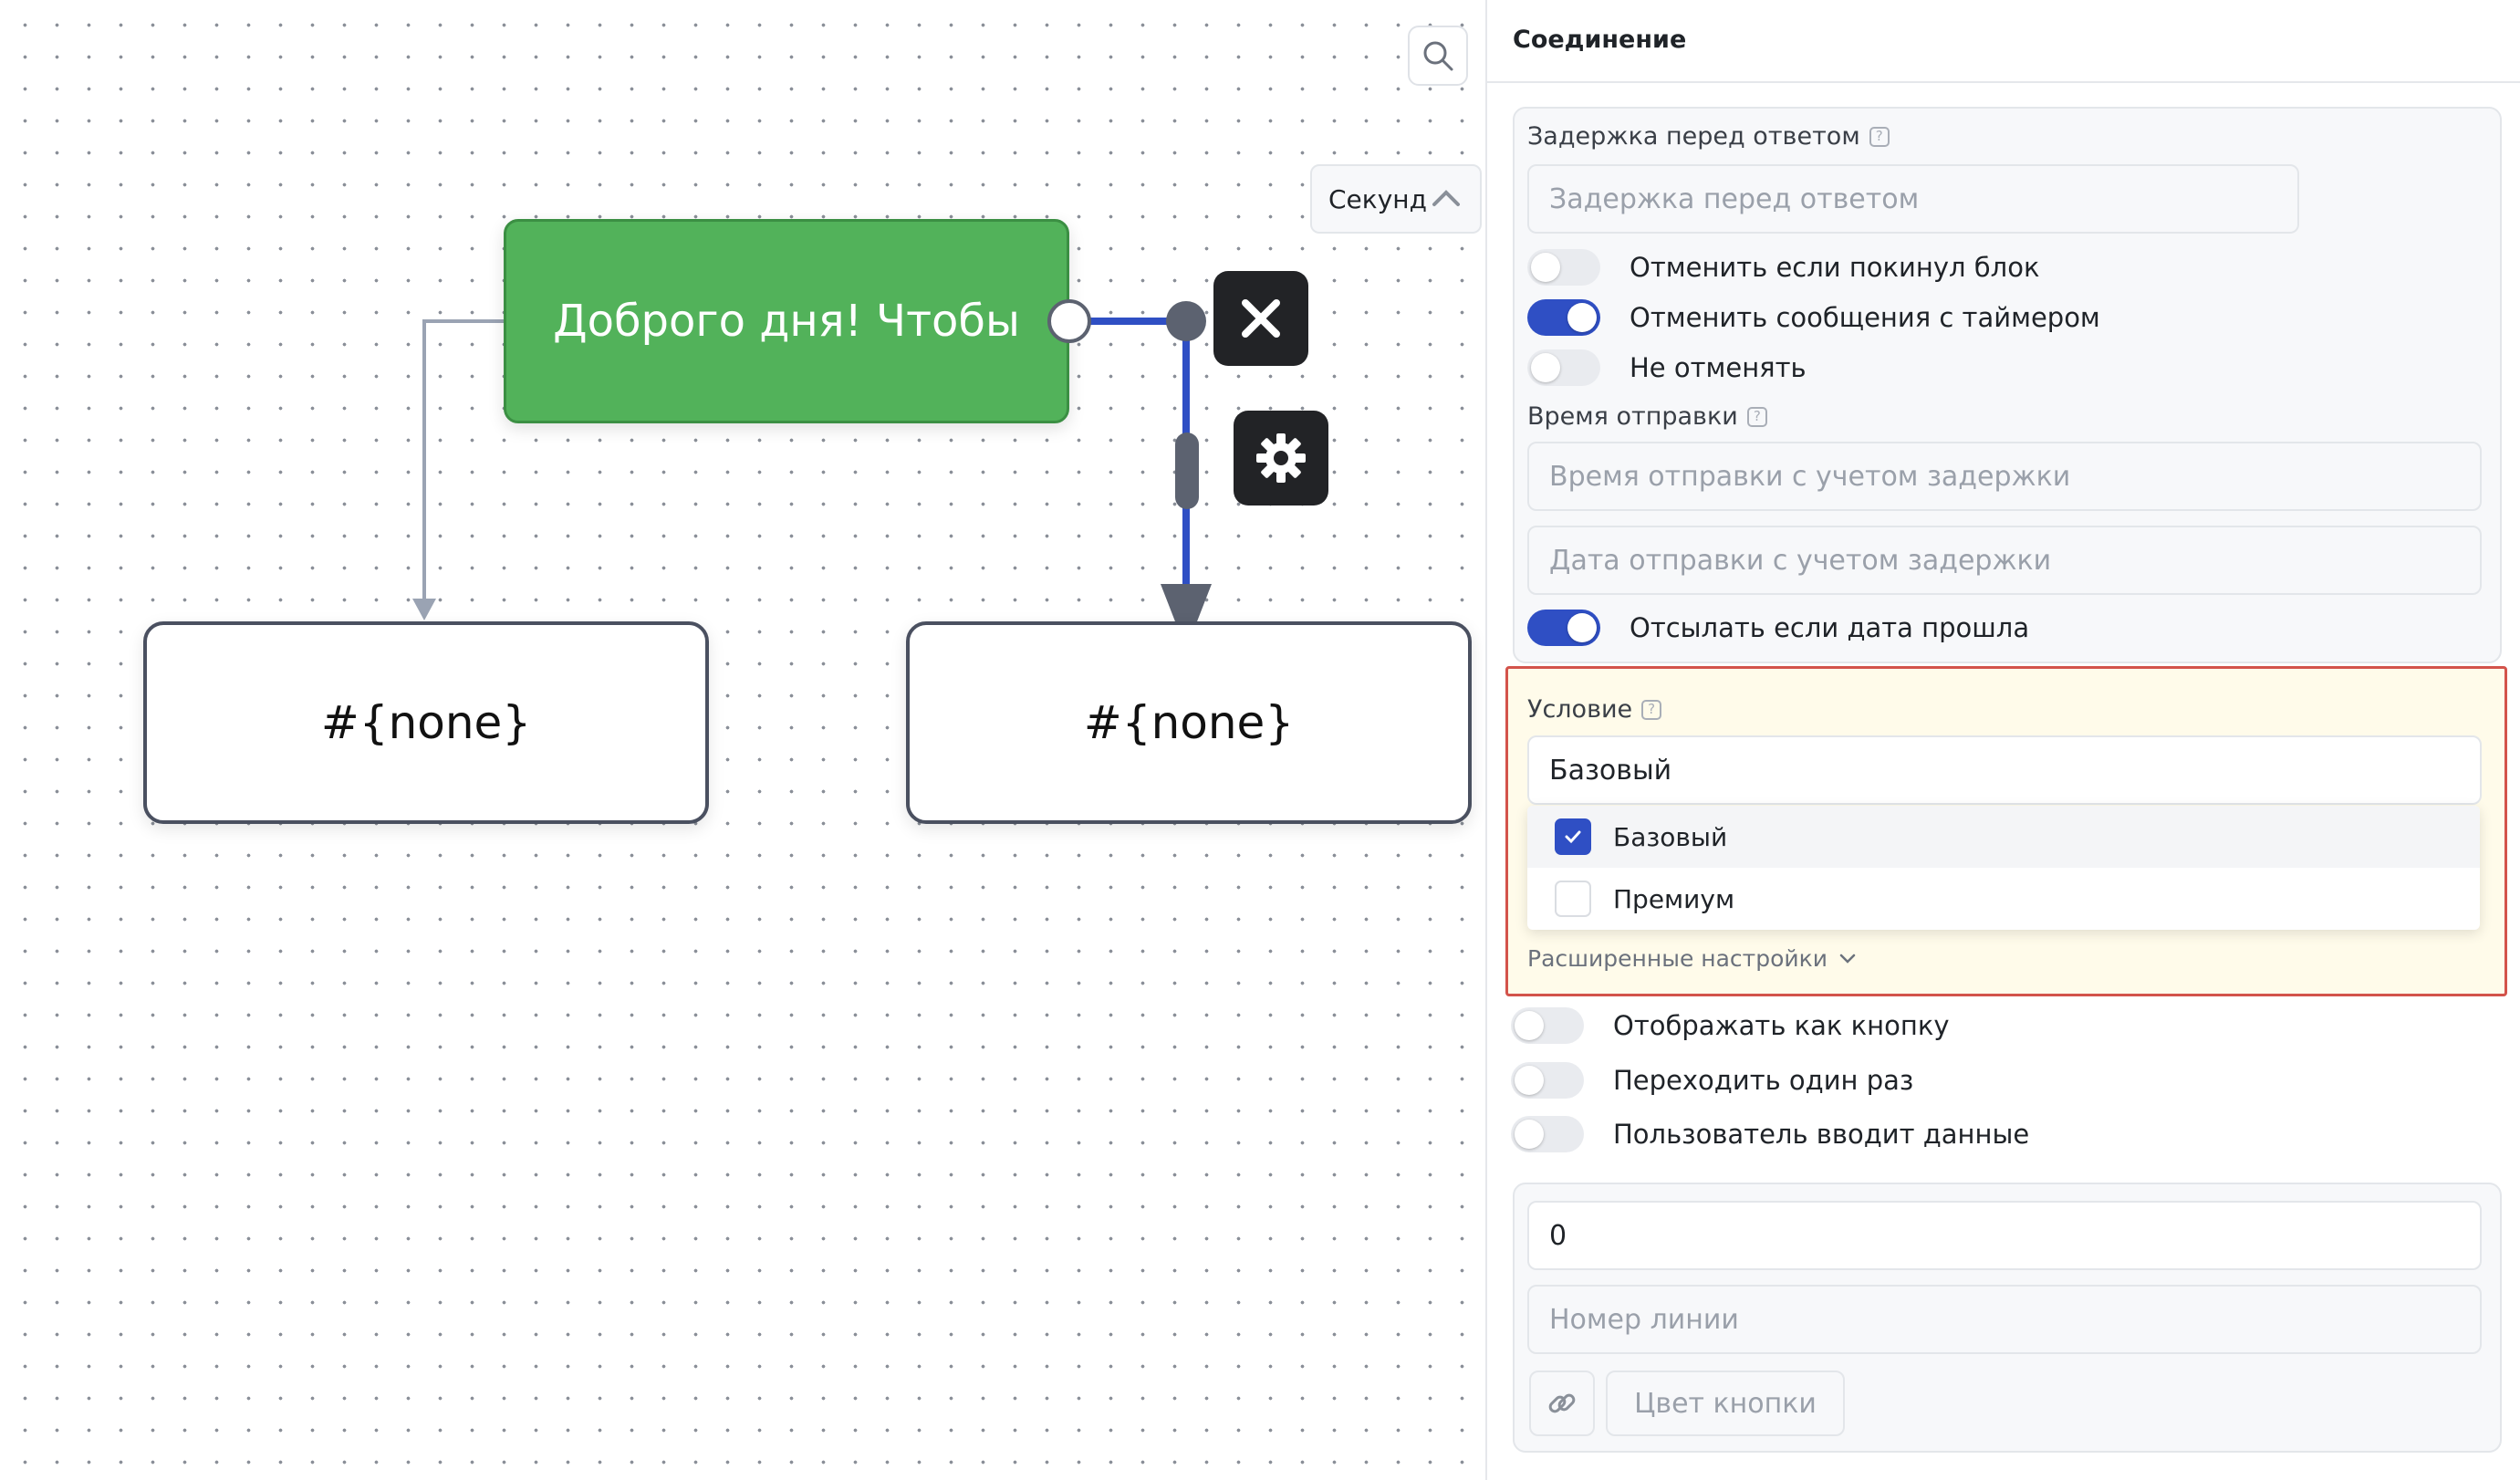 Image resolution: width=2520 pixels, height=1480 pixels. Describe the element at coordinates (1378, 198) in the screenshot. I see `delay-unit-value: Секунд` at that location.